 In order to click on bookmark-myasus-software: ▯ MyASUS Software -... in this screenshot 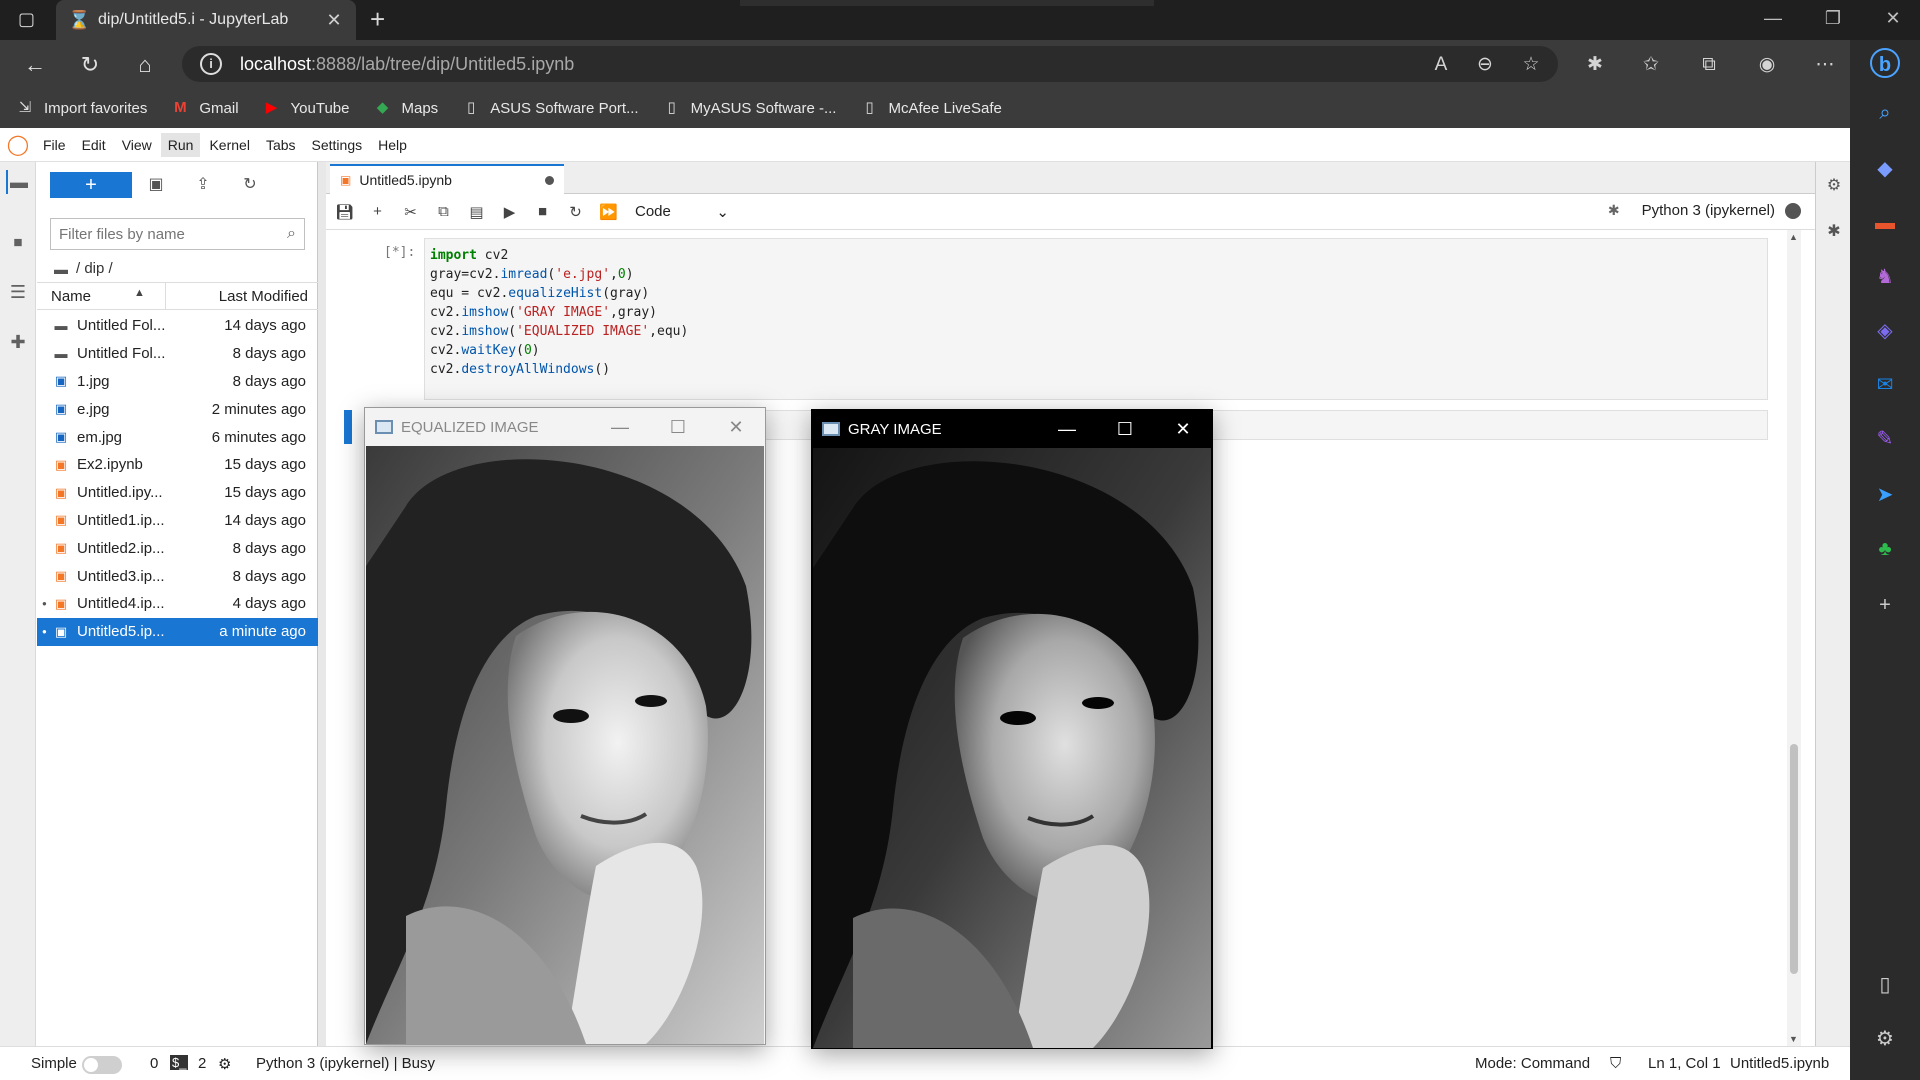, I will do `click(749, 108)`.